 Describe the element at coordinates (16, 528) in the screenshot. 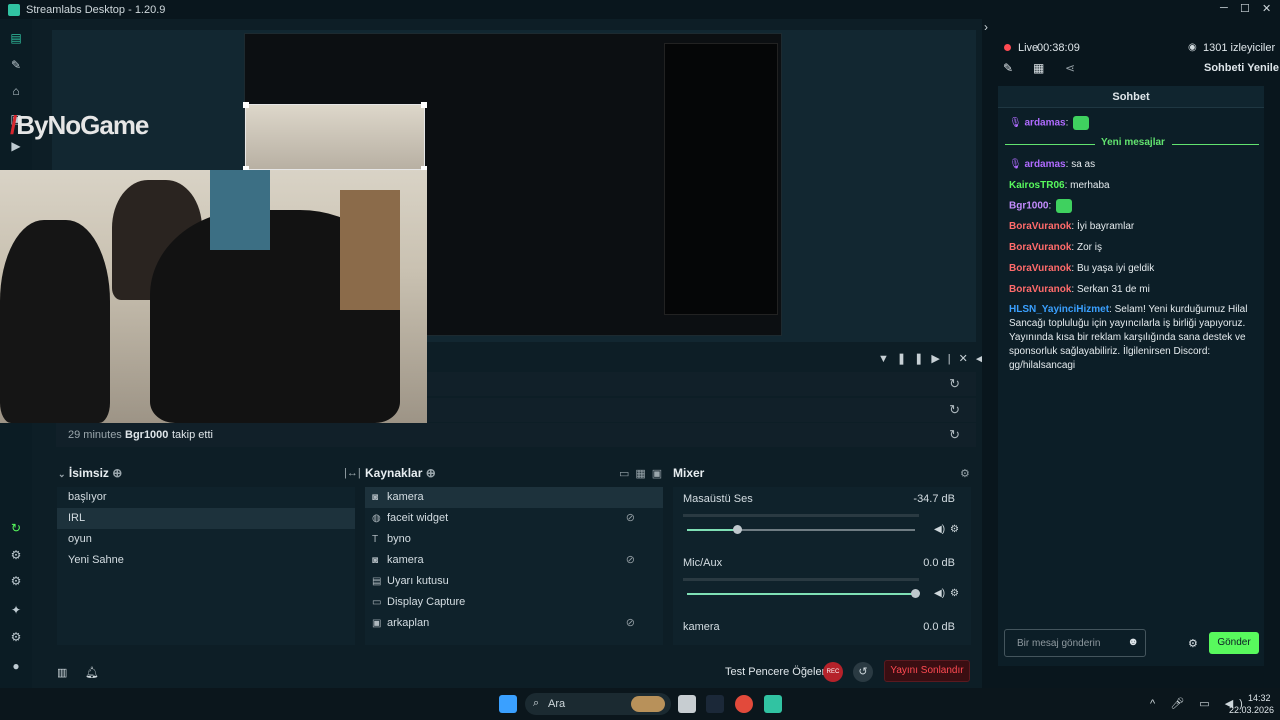

I see `studio-mode-icon: ↻` at that location.